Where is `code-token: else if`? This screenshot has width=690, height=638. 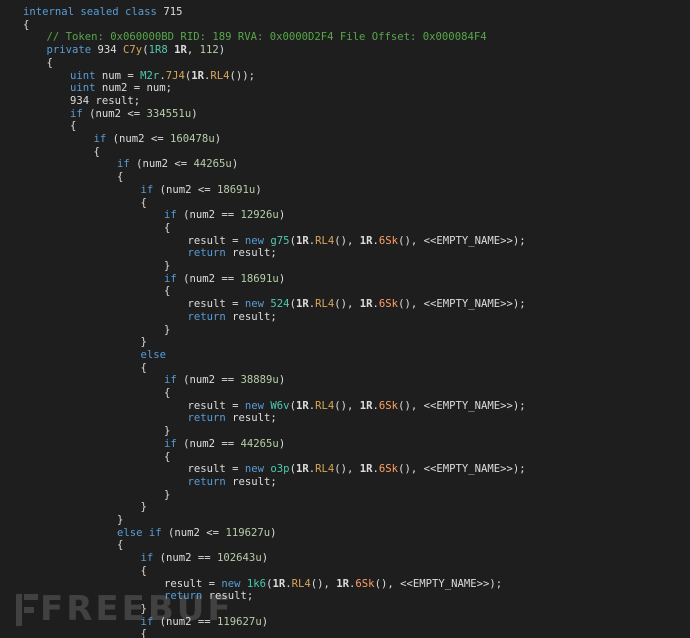 code-token: else if is located at coordinates (143, 532).